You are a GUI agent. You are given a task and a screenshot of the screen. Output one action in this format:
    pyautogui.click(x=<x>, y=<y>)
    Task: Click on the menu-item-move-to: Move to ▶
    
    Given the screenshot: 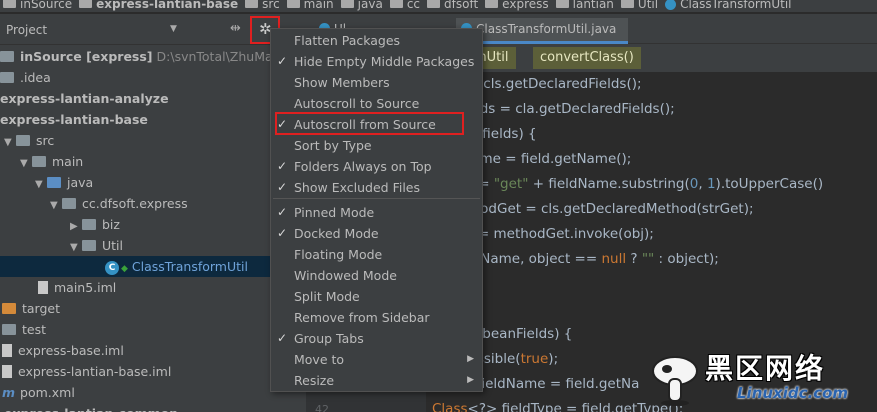 What is the action you would take?
    pyautogui.click(x=376, y=359)
    